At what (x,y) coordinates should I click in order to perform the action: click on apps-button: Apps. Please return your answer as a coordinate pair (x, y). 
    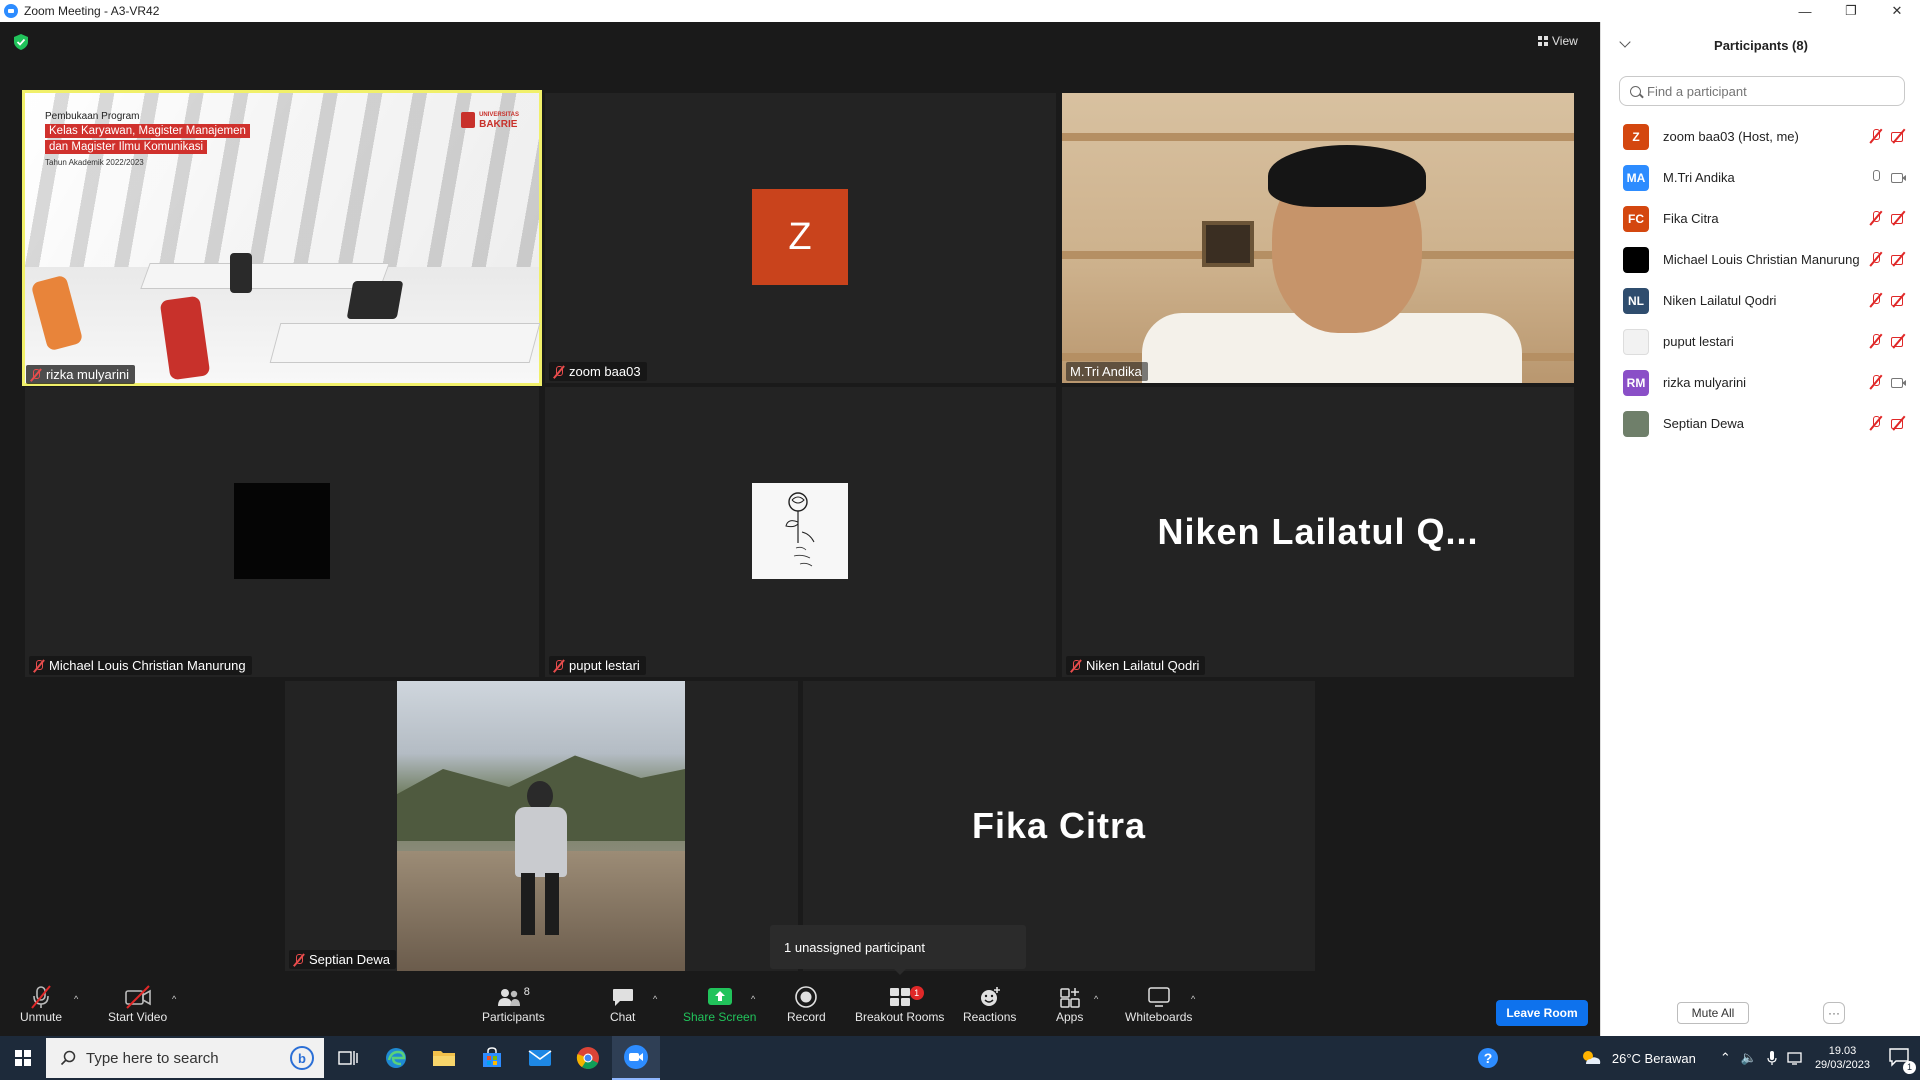
    Looking at the image, I should click on (1069, 1004).